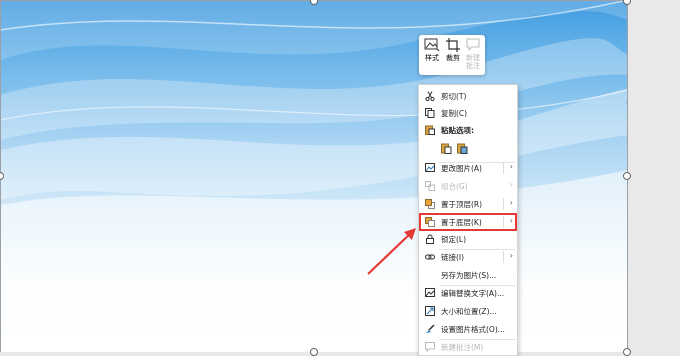  What do you see at coordinates (457, 130) in the screenshot?
I see `menu-item-label: 粘贴选项:` at bounding box center [457, 130].